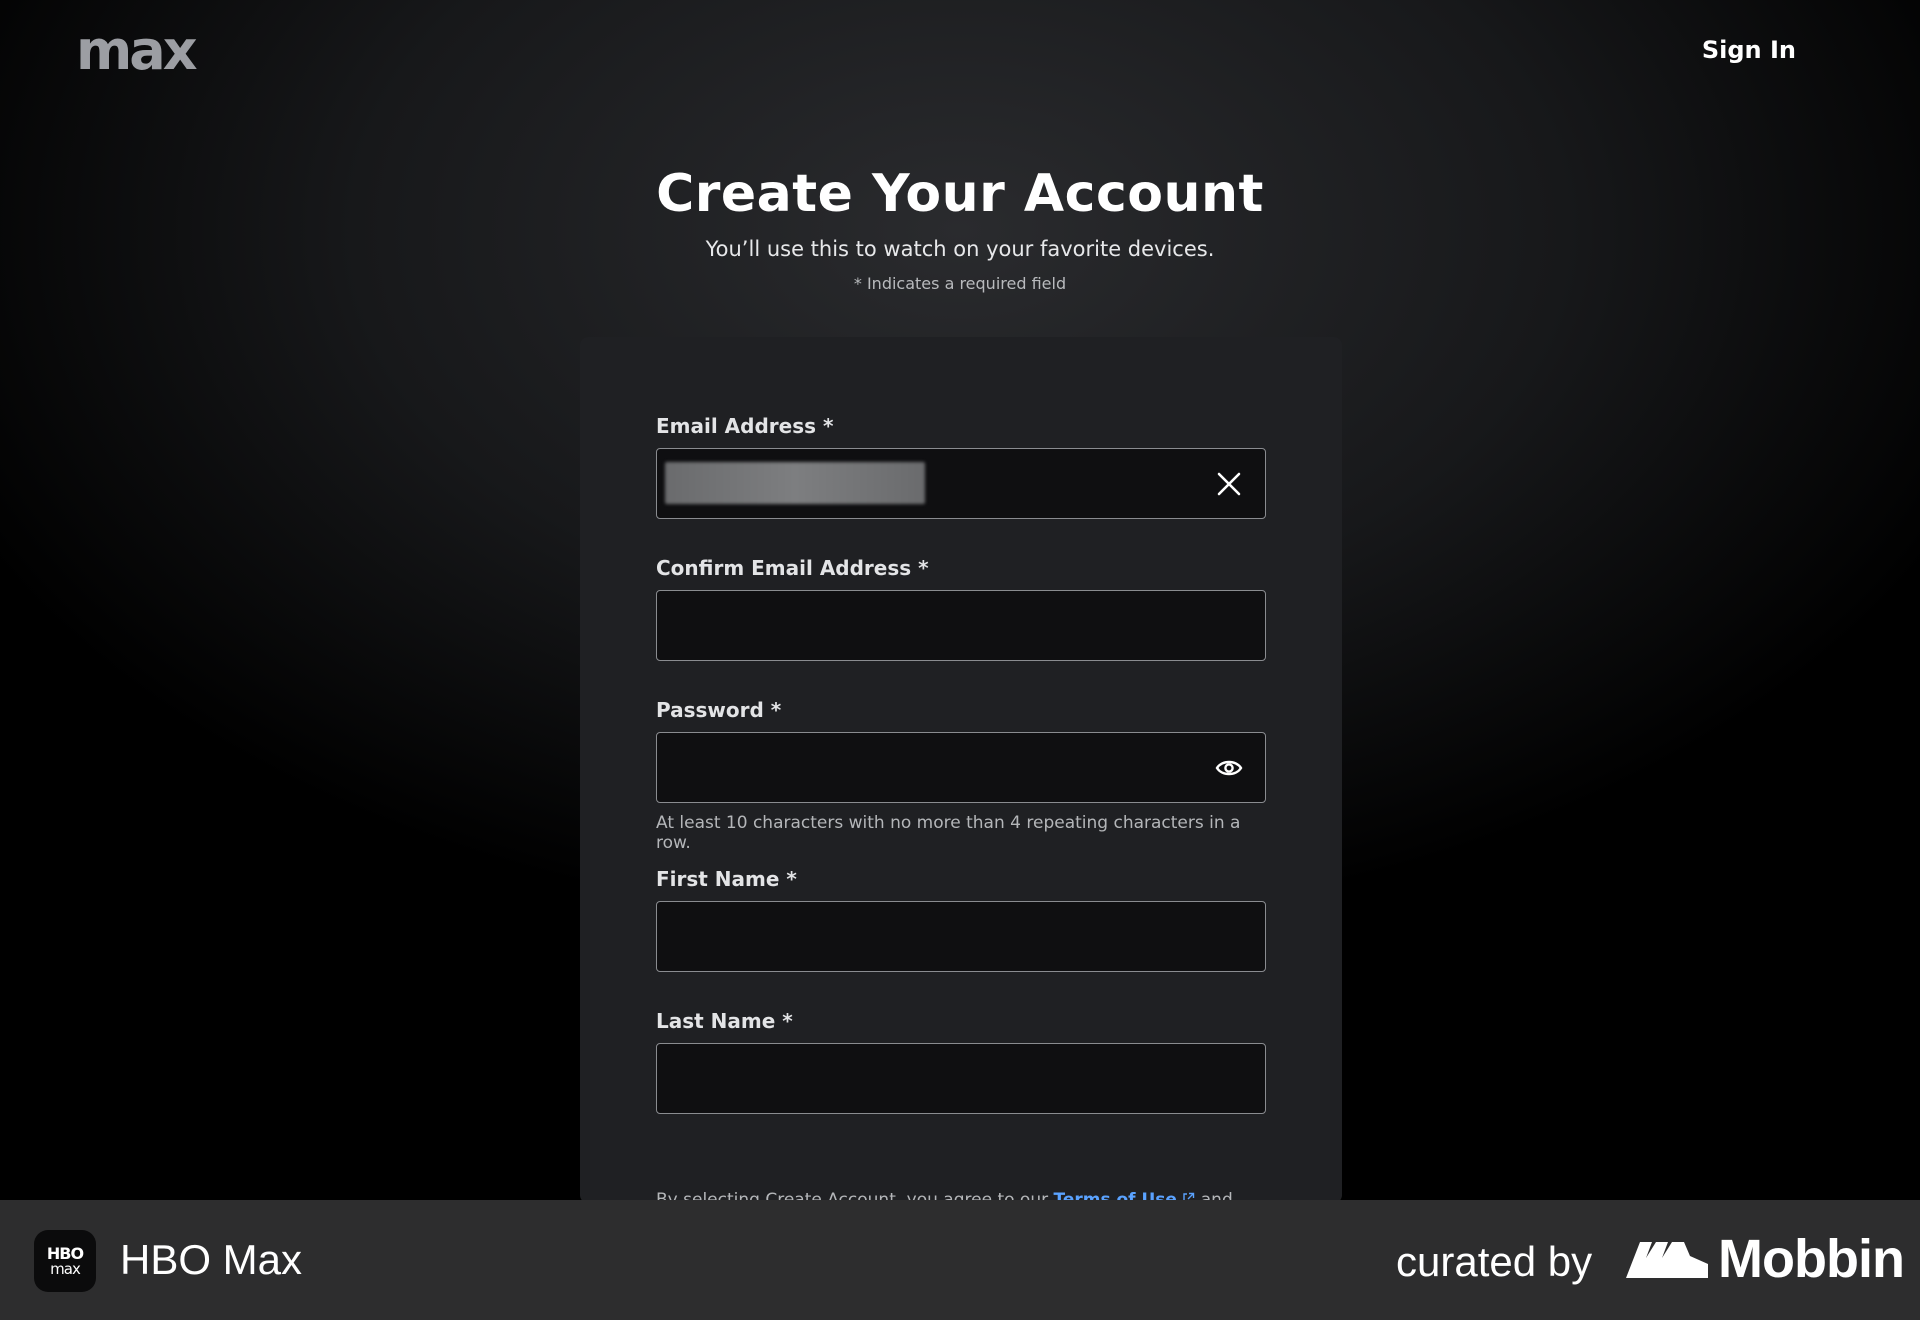 This screenshot has height=1320, width=1920. What do you see at coordinates (726, 879) in the screenshot?
I see `first-name-label: First Name *` at bounding box center [726, 879].